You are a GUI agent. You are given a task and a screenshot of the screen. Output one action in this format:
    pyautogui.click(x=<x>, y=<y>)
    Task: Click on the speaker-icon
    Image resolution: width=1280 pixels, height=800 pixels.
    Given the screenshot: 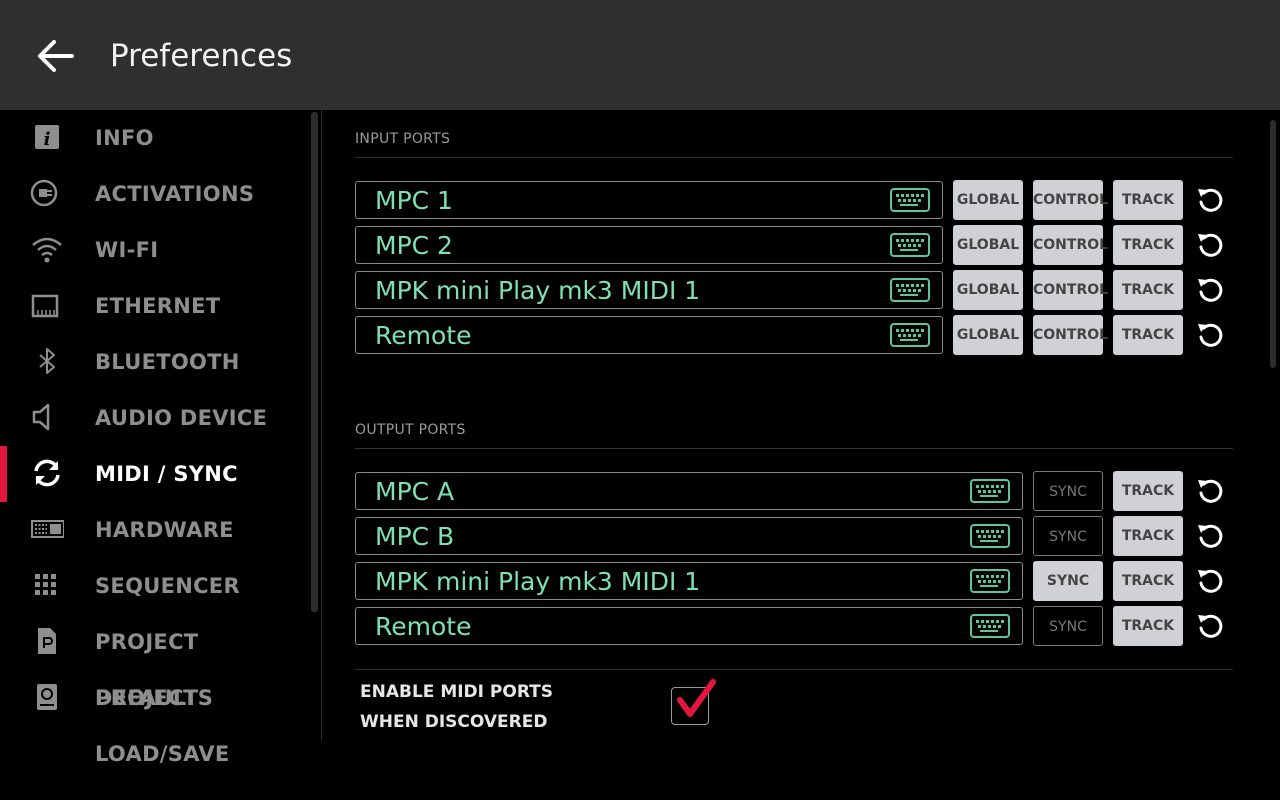 What is the action you would take?
    pyautogui.click(x=41, y=417)
    